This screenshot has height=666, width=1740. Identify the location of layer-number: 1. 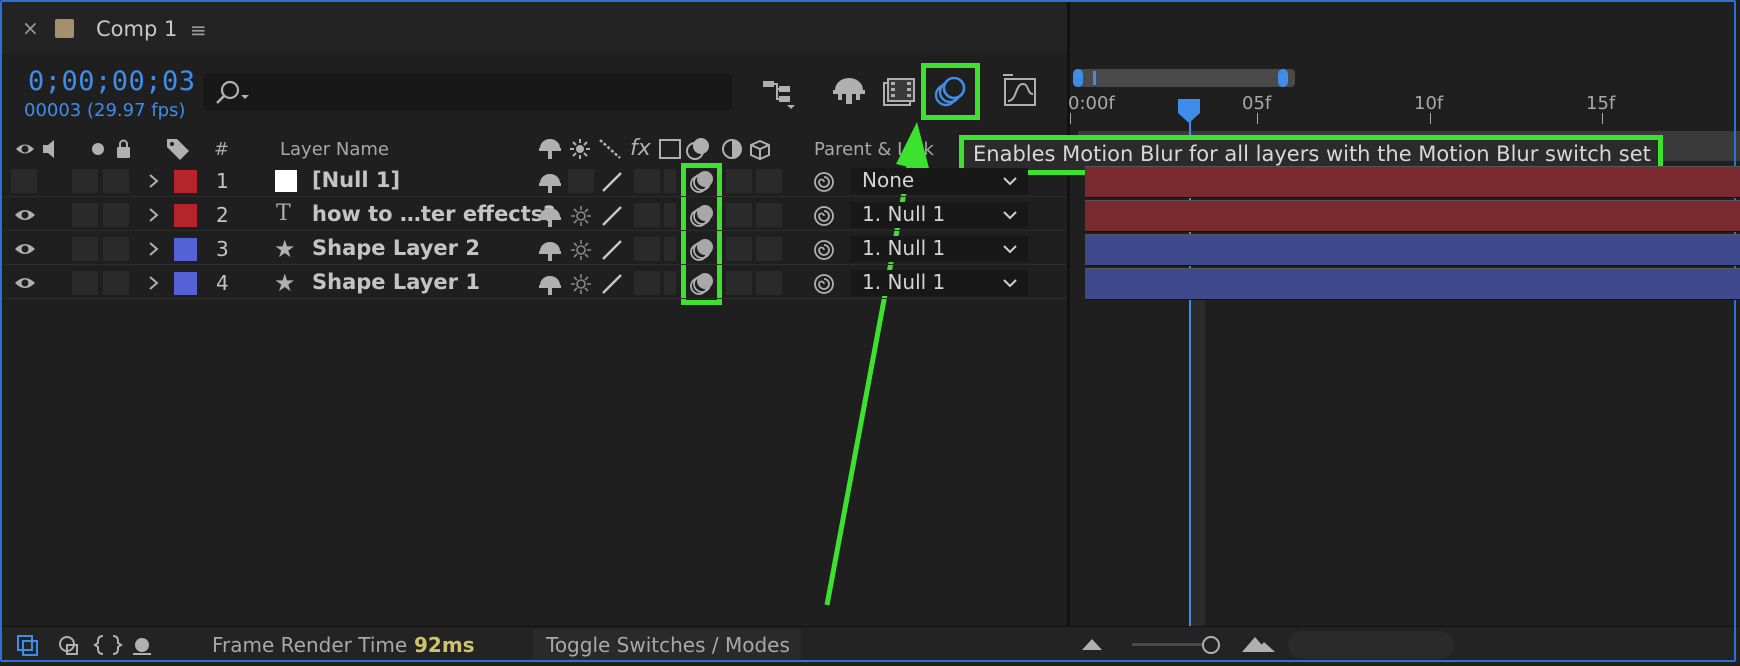
(222, 181).